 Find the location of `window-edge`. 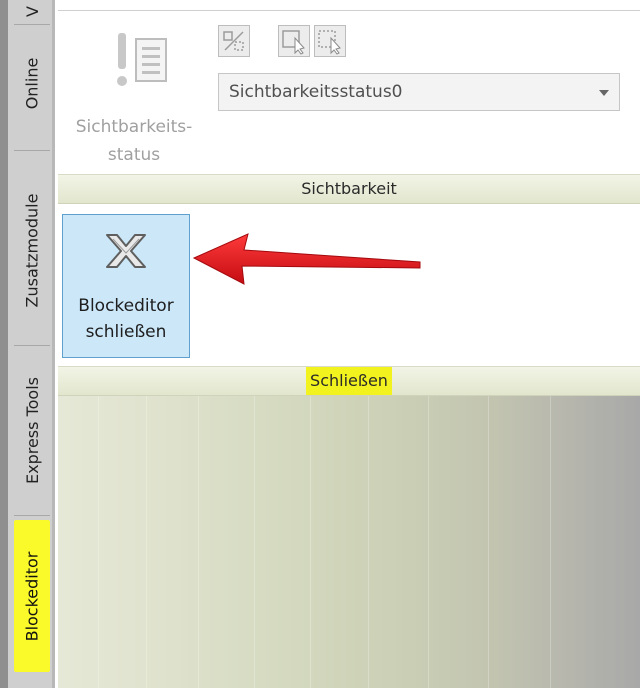

window-edge is located at coordinates (4, 344).